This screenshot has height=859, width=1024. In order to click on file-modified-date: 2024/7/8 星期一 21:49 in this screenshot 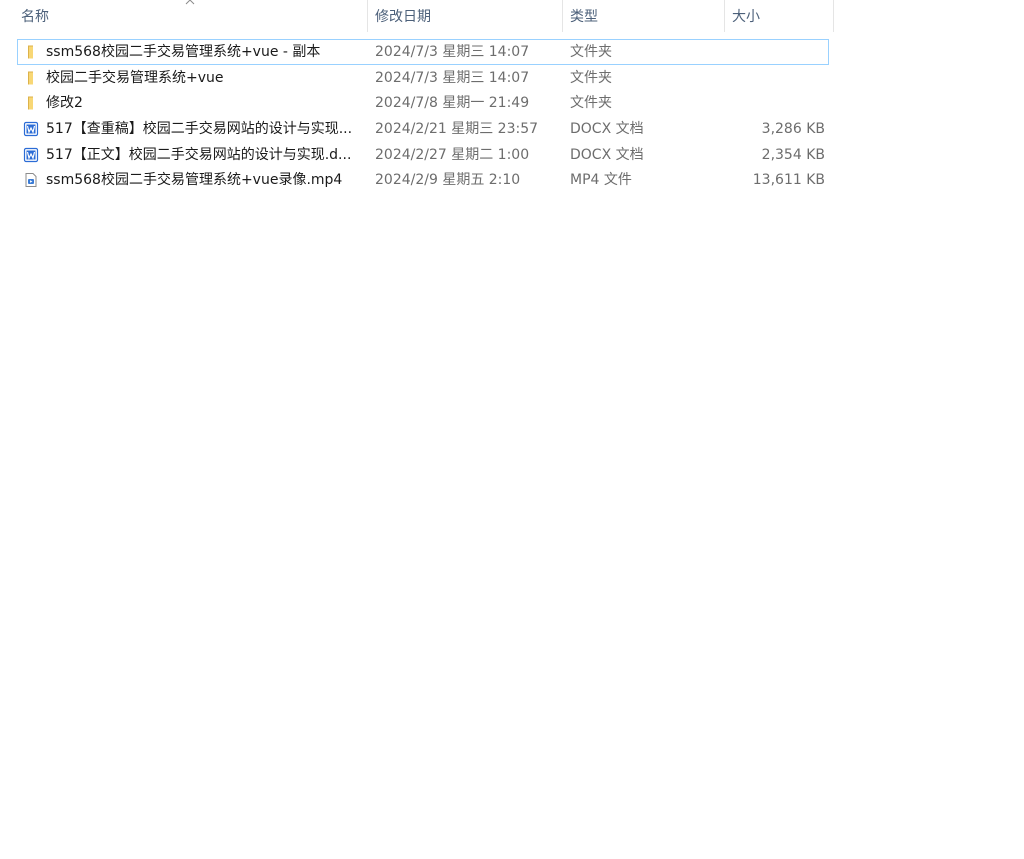, I will do `click(452, 103)`.